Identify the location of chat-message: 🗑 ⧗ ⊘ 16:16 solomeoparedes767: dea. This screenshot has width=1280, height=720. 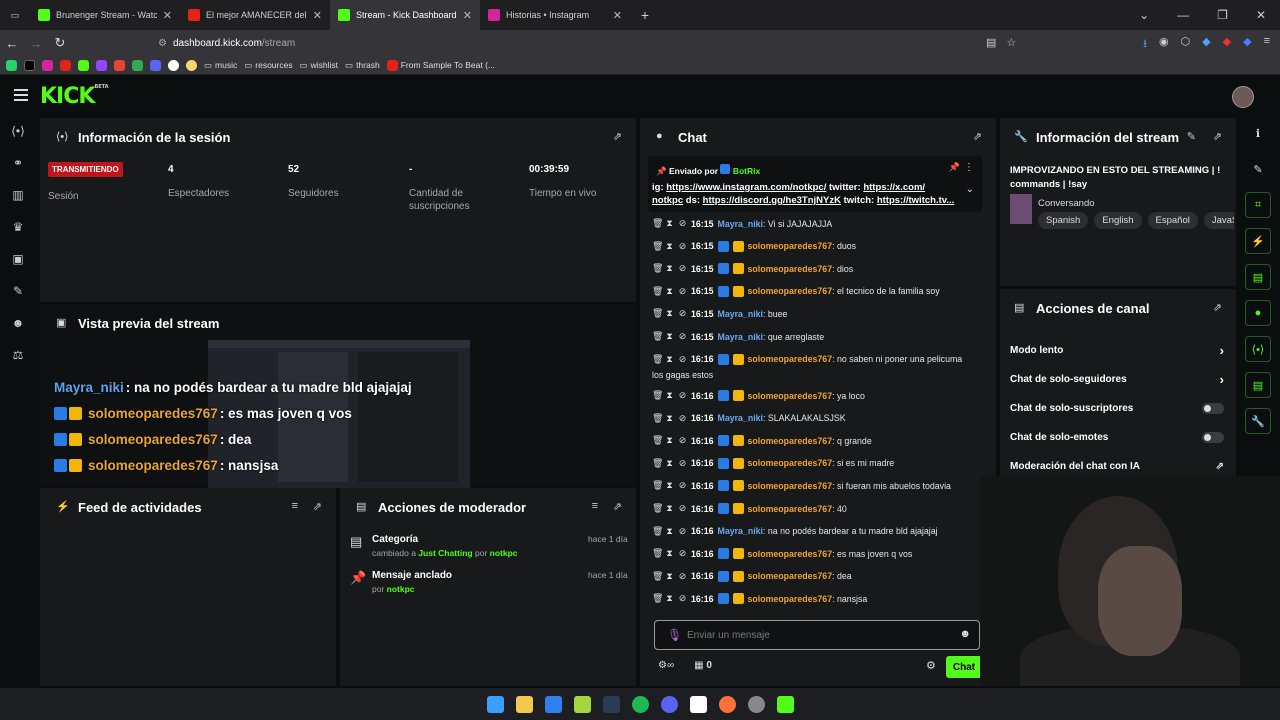
(752, 576).